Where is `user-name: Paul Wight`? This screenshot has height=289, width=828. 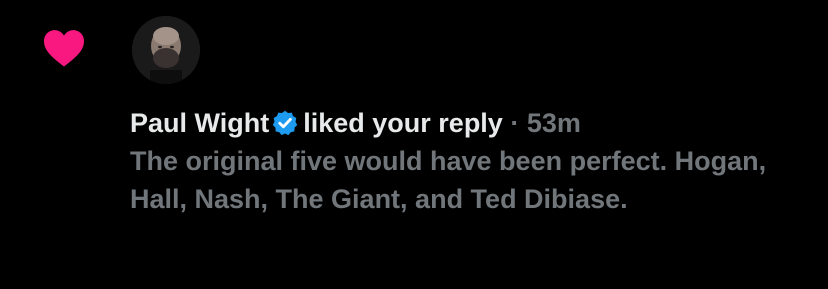 user-name: Paul Wight is located at coordinates (199, 123).